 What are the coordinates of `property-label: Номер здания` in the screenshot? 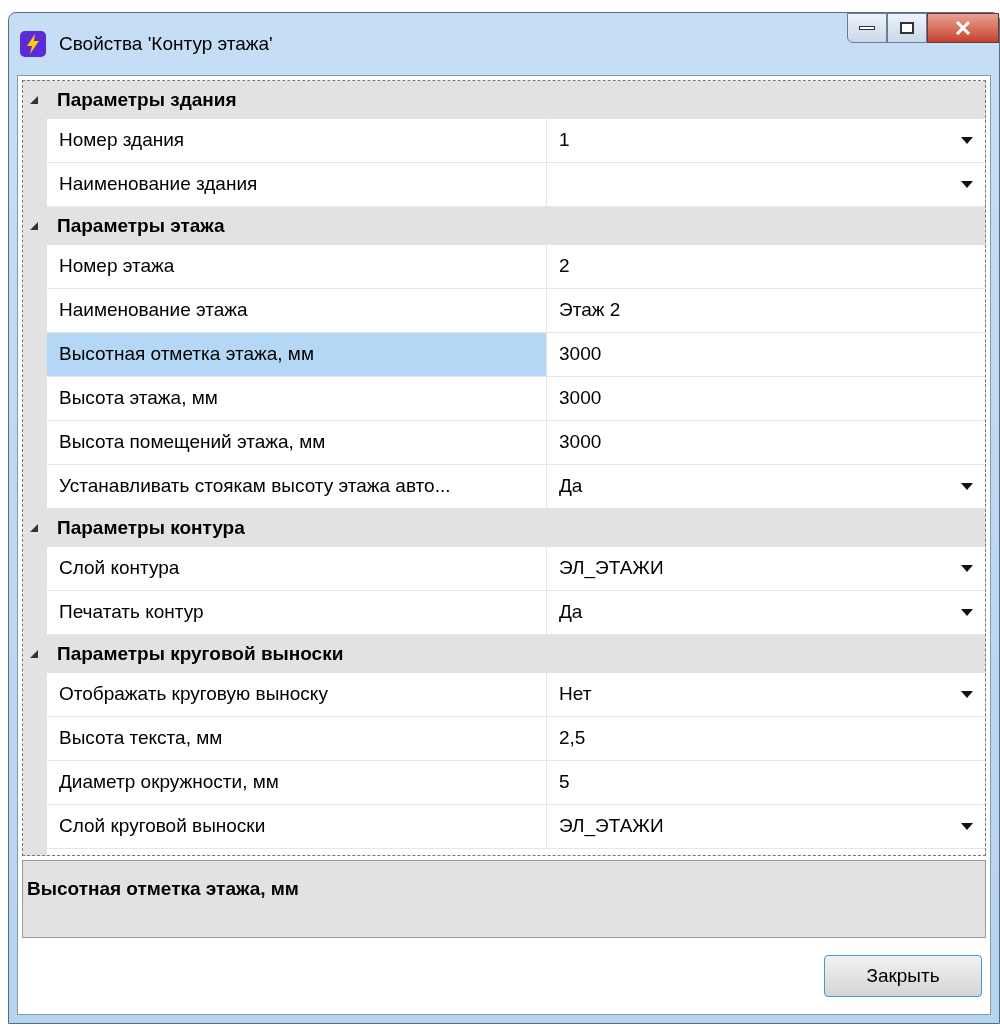 It's located at (297, 140).